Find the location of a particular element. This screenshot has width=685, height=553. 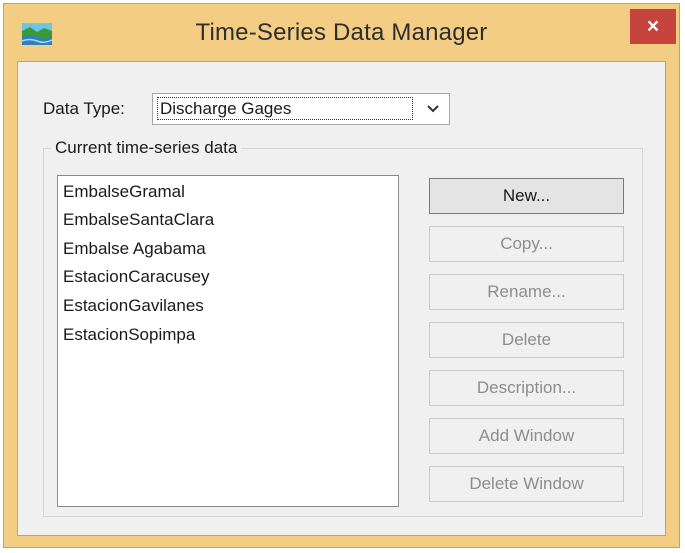

list-item: EstacionSopimpa is located at coordinates (129, 335).